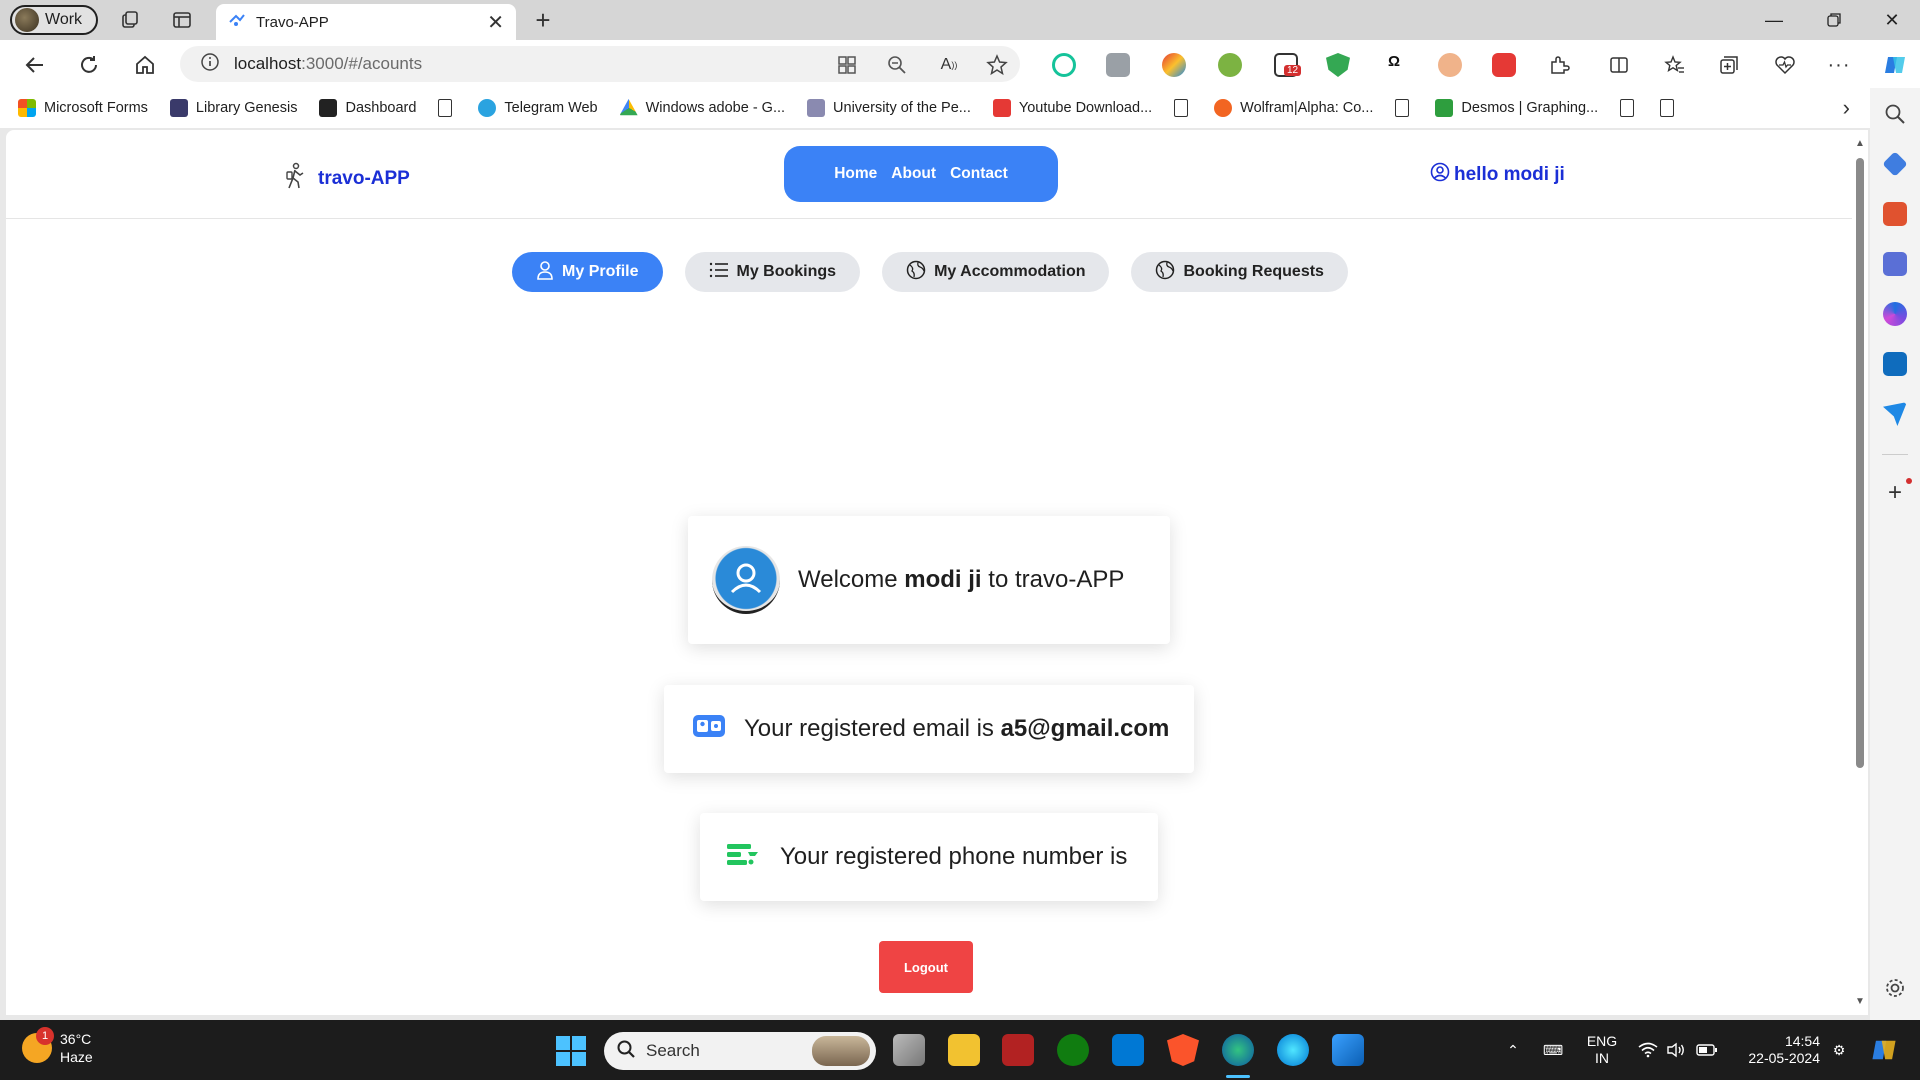 The width and height of the screenshot is (1920, 1080). What do you see at coordinates (83, 108) in the screenshot?
I see `bookmark-microsoft-forms: Microsoft Forms` at bounding box center [83, 108].